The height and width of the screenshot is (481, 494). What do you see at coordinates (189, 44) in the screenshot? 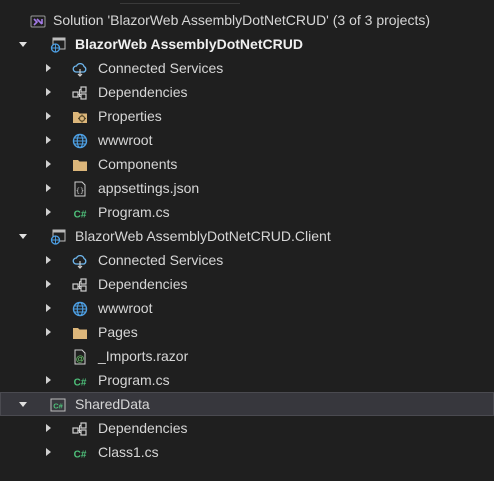
I see `project-label: BlazorWeb AssemblyDotNetCRUD` at bounding box center [189, 44].